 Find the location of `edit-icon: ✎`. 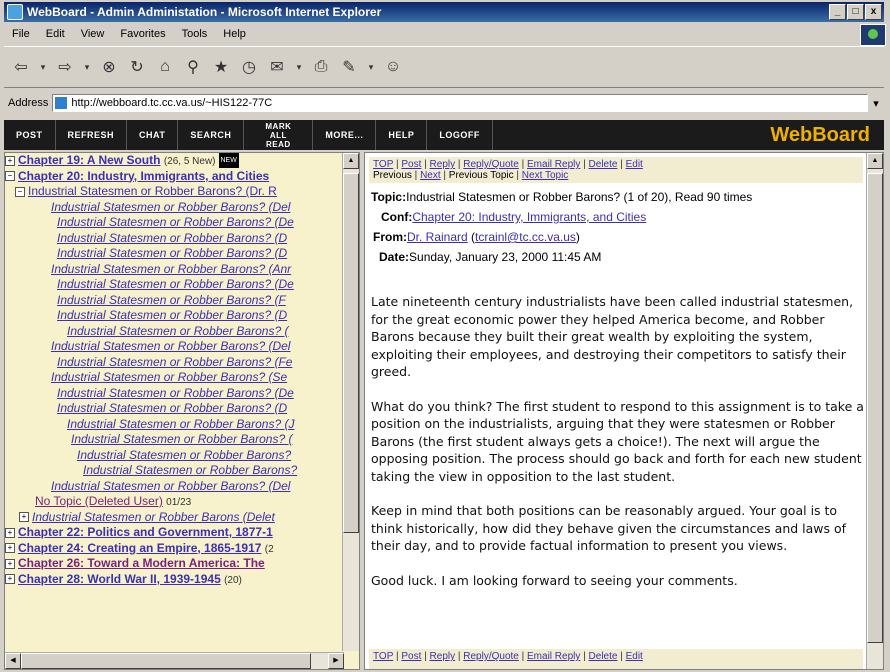

edit-icon: ✎ is located at coordinates (349, 67).